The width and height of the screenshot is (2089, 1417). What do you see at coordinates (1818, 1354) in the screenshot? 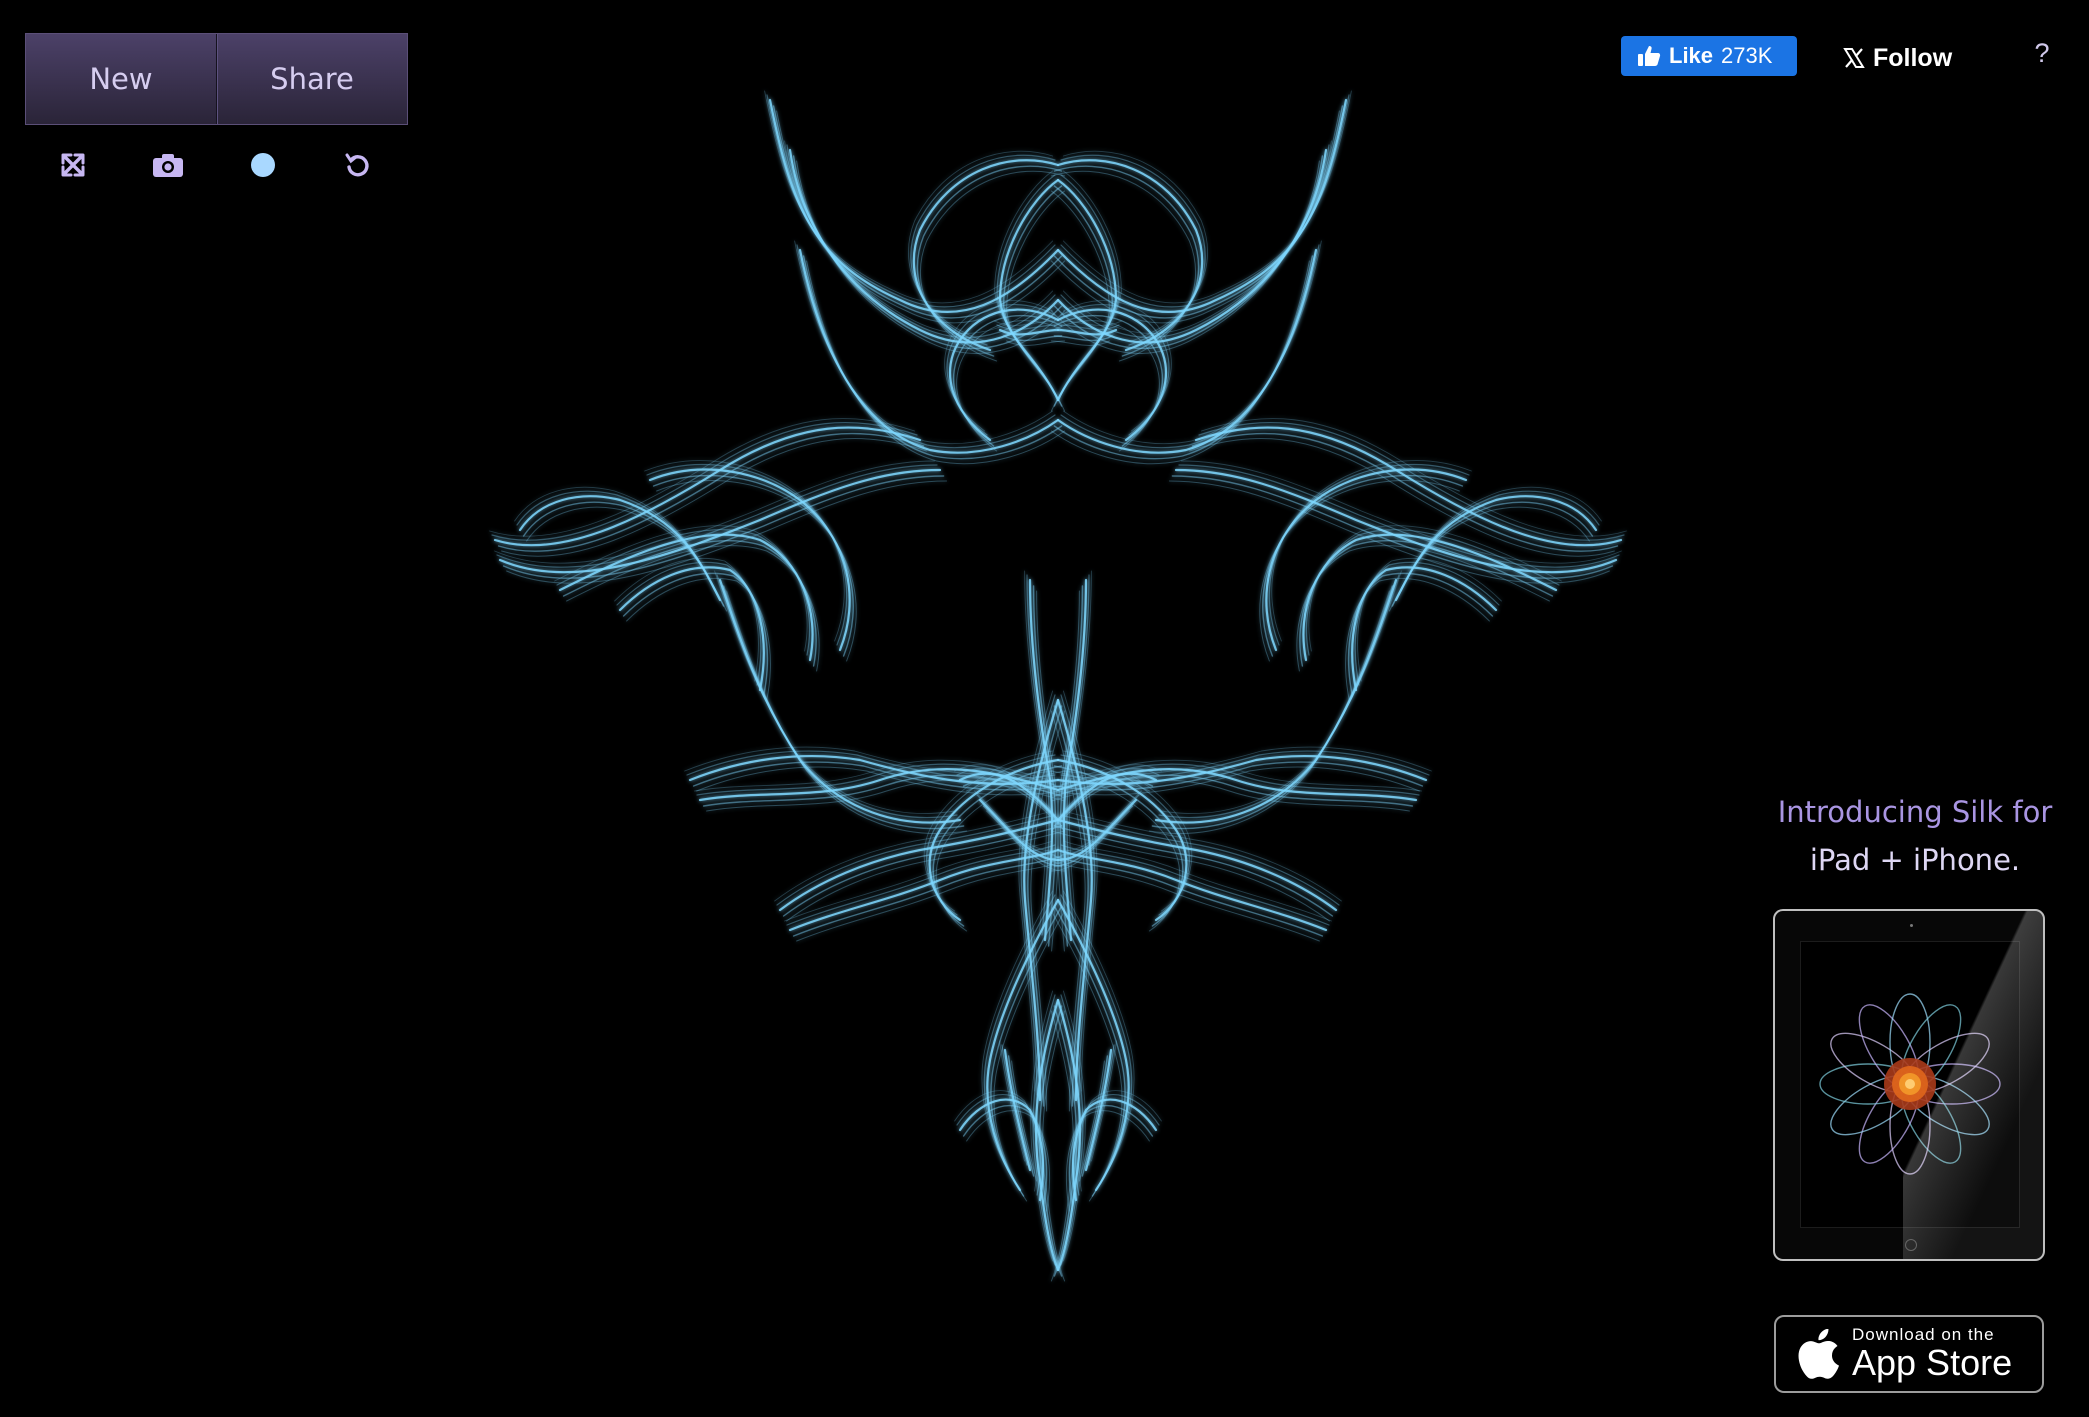
I see `apple-logo-icon` at bounding box center [1818, 1354].